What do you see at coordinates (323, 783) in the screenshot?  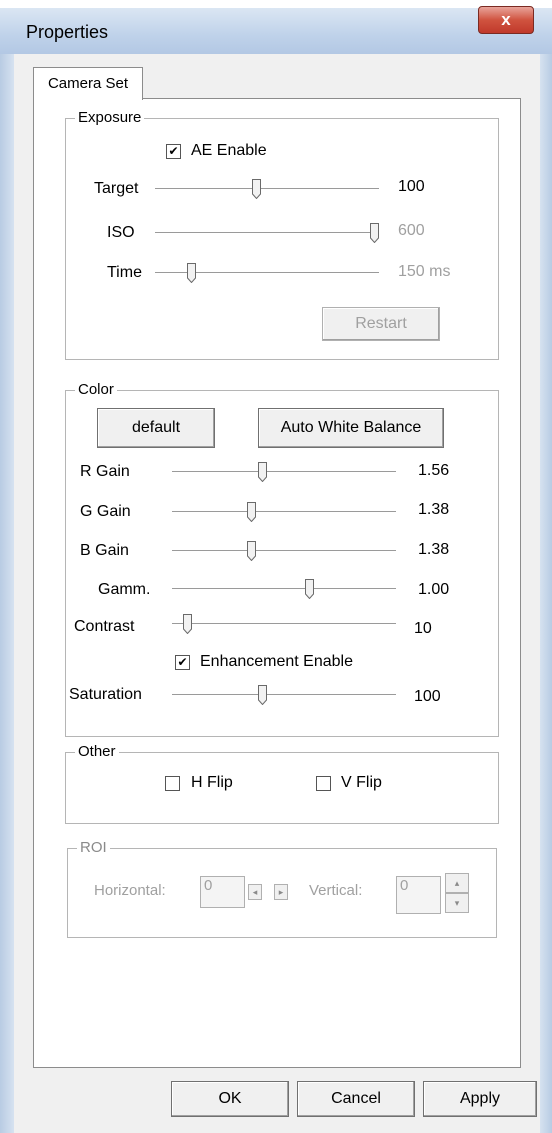 I see `v-flip-checkbox` at bounding box center [323, 783].